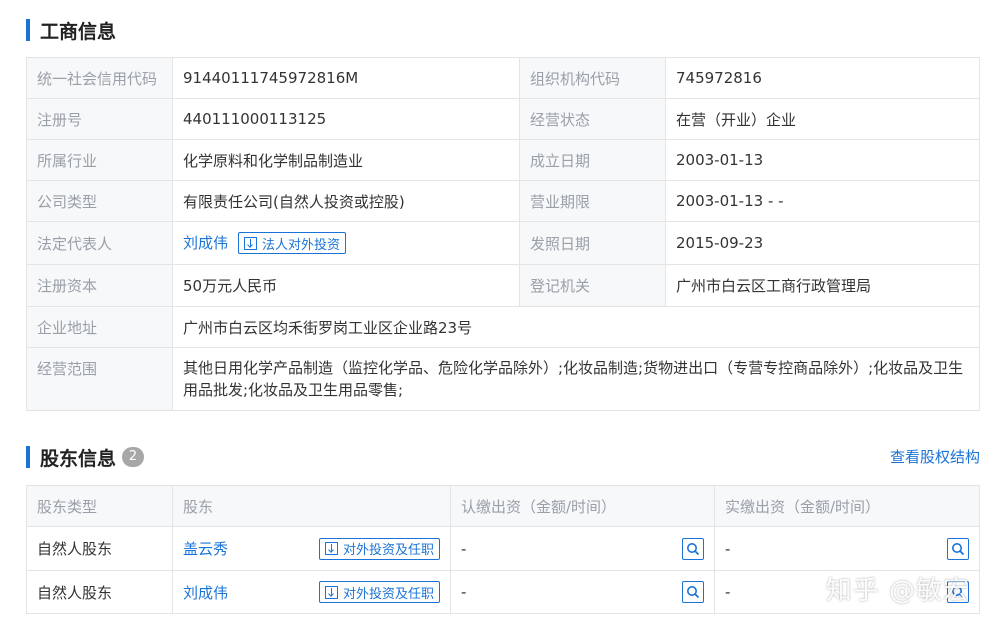  Describe the element at coordinates (99, 201) in the screenshot. I see `label-company-type: 公司类型` at that location.